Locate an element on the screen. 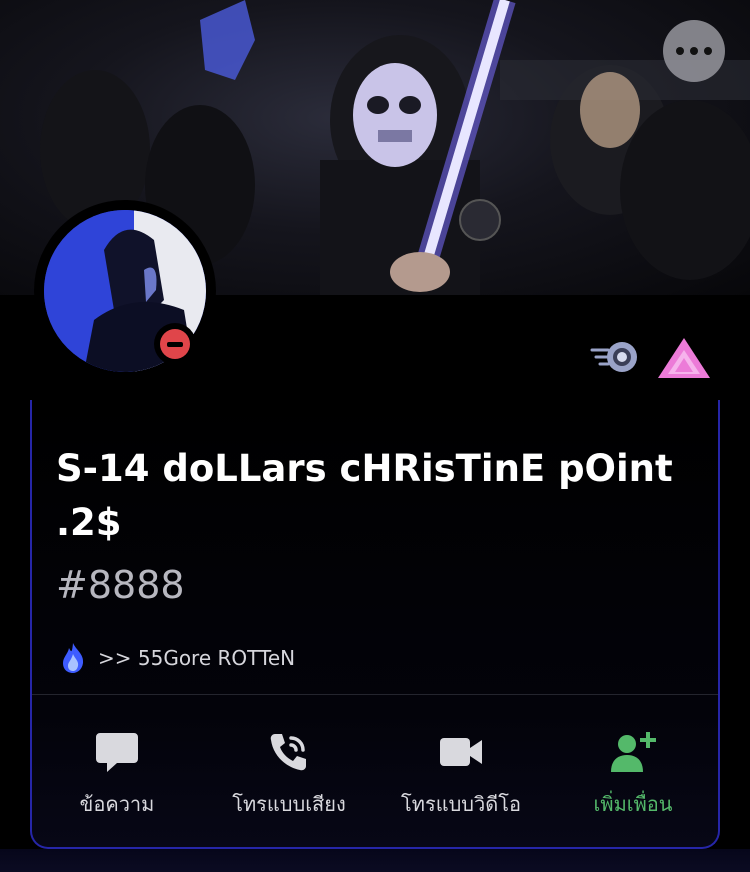  do-not-disturb-icon is located at coordinates (175, 344).